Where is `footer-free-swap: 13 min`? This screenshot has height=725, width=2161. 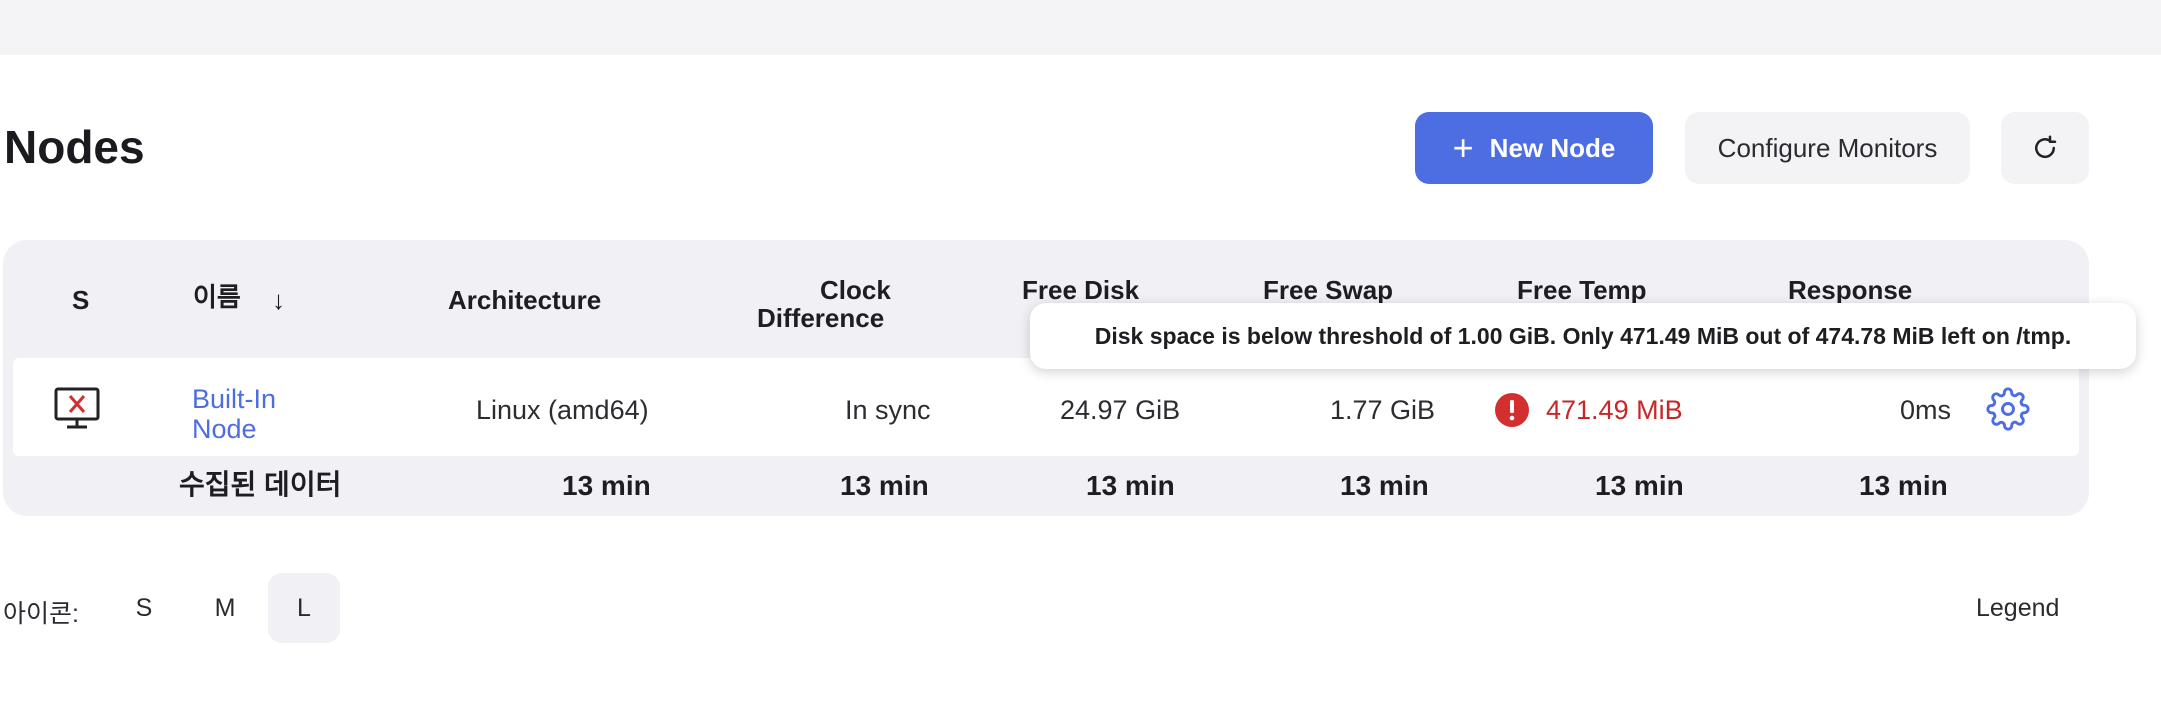
footer-free-swap: 13 min is located at coordinates (1384, 485).